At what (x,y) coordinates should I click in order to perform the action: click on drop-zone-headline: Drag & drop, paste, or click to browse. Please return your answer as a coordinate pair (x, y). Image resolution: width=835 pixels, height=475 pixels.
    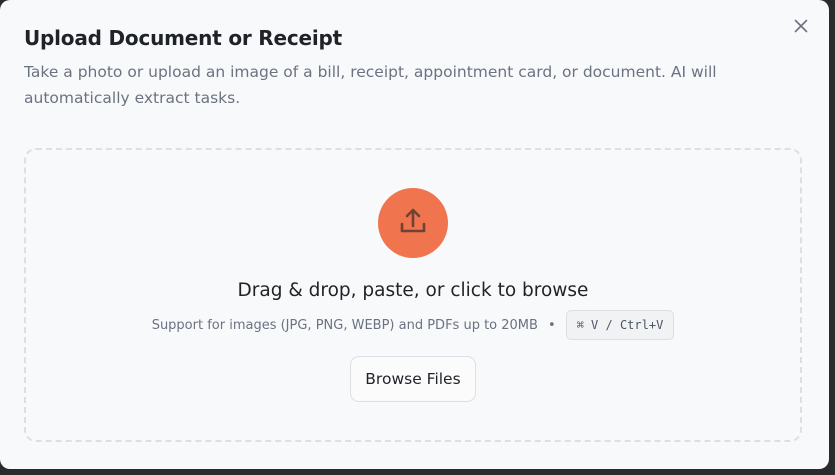
    Looking at the image, I should click on (413, 290).